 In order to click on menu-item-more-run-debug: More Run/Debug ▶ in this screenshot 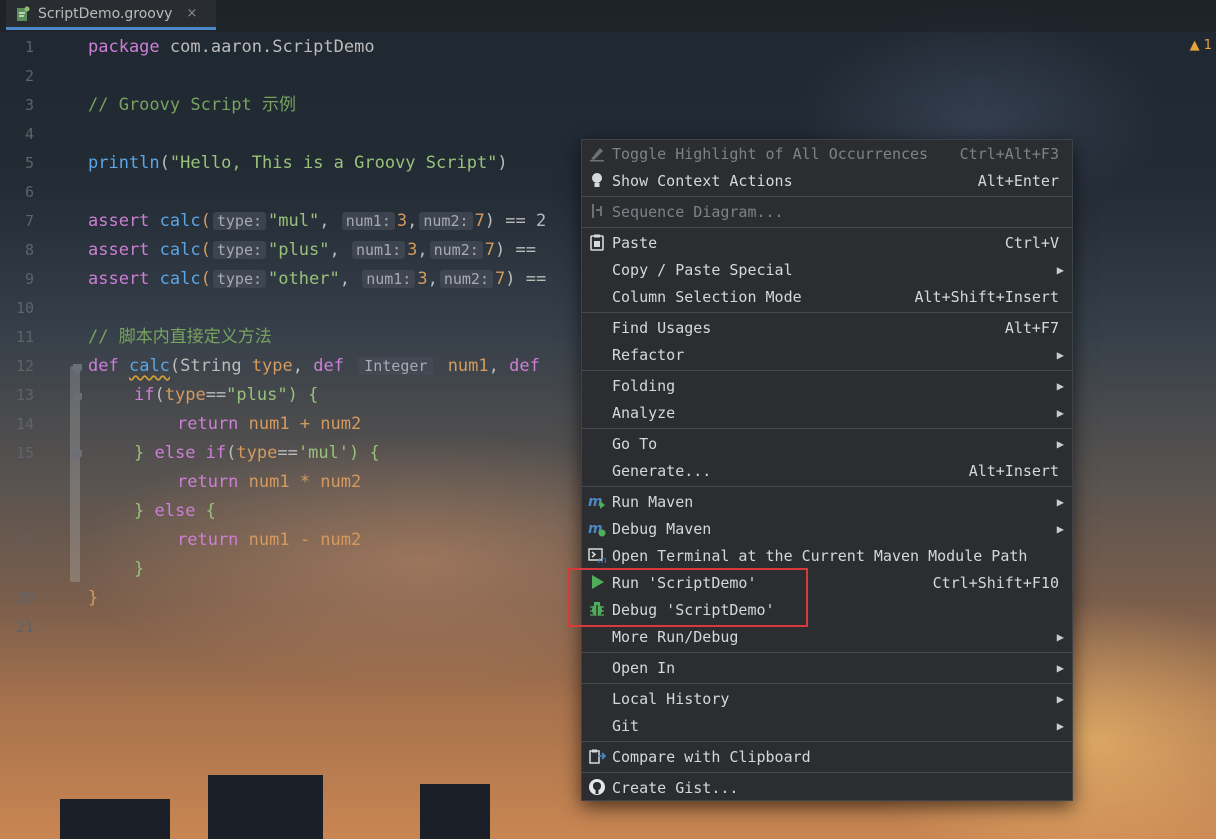, I will do `click(827, 636)`.